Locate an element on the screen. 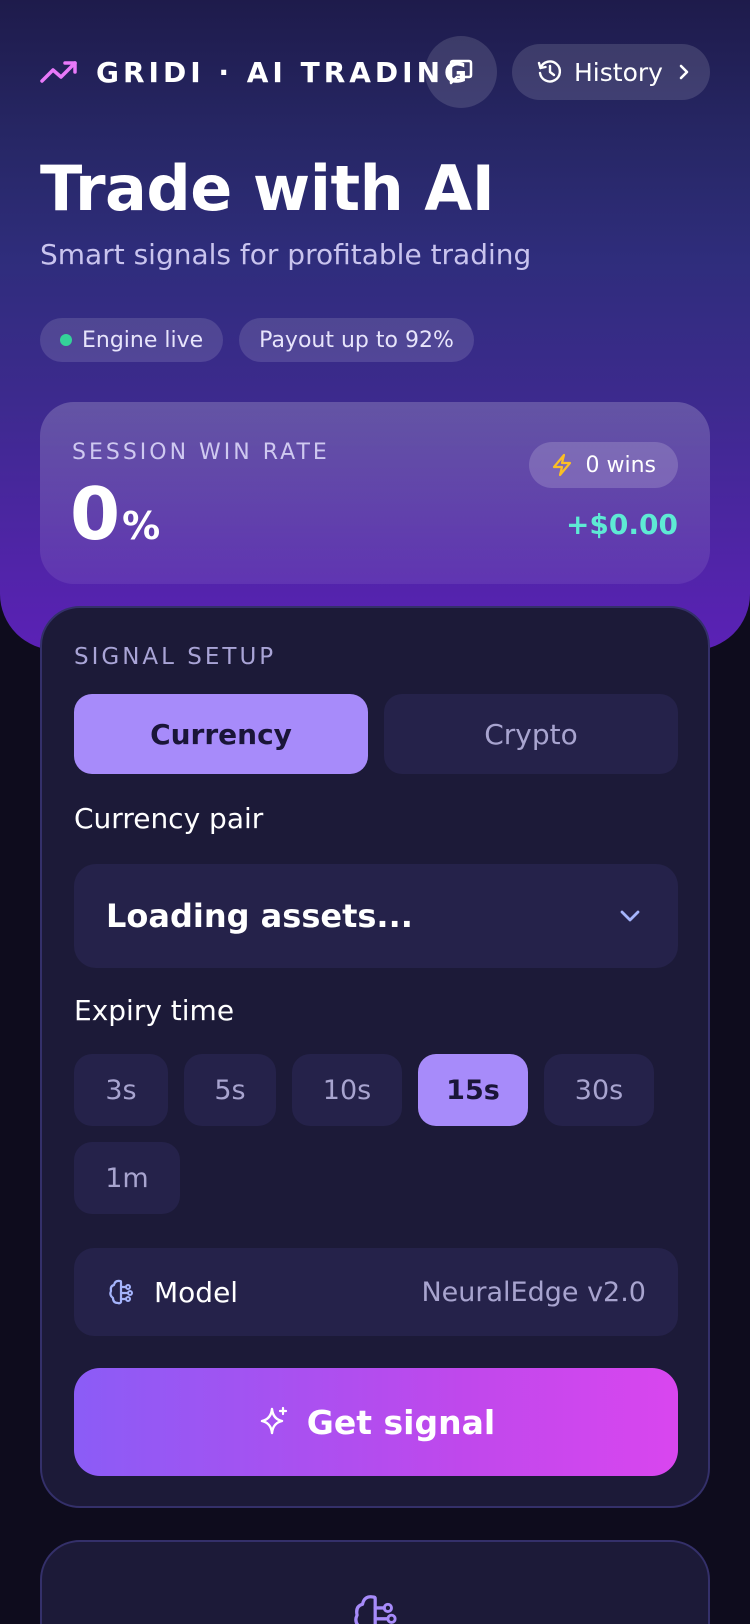  win-rate-value: 0 % is located at coordinates (115, 514).